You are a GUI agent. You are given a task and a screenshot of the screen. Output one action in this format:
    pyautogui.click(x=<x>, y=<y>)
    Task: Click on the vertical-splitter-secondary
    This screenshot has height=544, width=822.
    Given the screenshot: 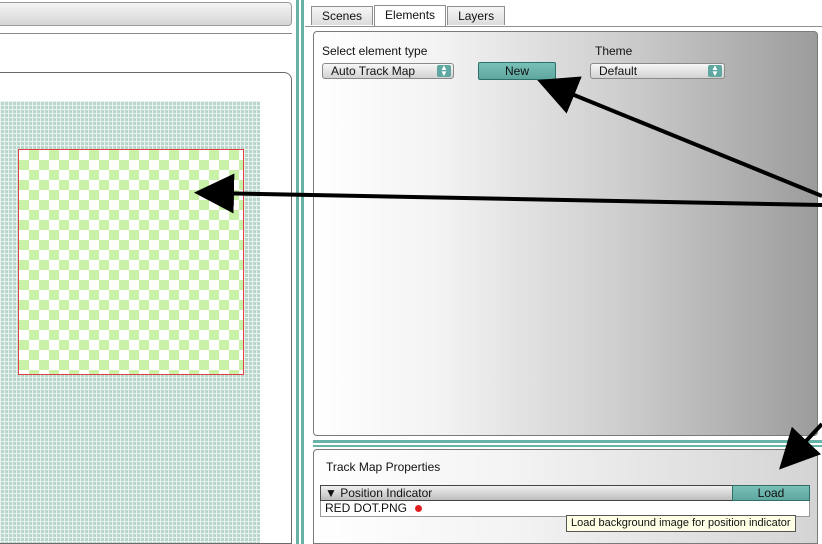 What is the action you would take?
    pyautogui.click(x=302, y=272)
    